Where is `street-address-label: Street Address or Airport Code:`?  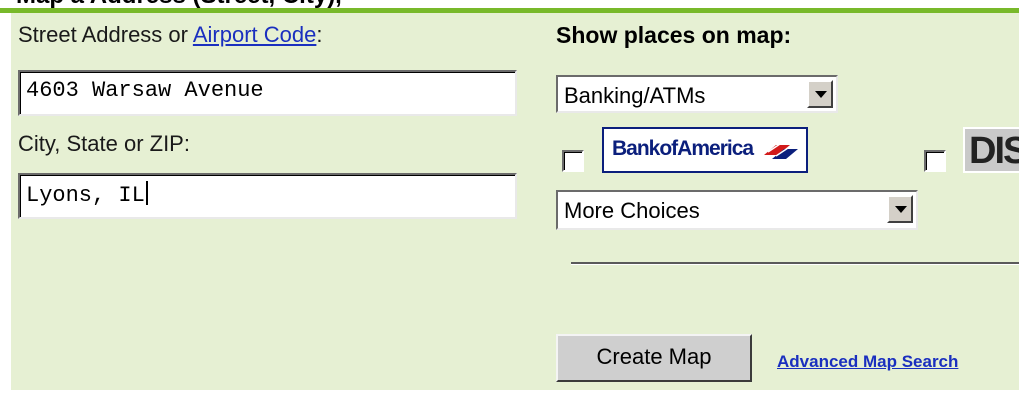
street-address-label: Street Address or Airport Code: is located at coordinates (170, 35).